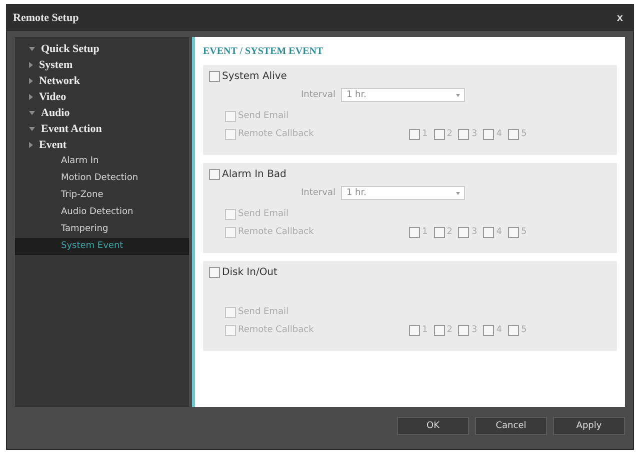 This screenshot has width=640, height=454. Describe the element at coordinates (102, 81) in the screenshot. I see `sidebar-item: Network` at that location.